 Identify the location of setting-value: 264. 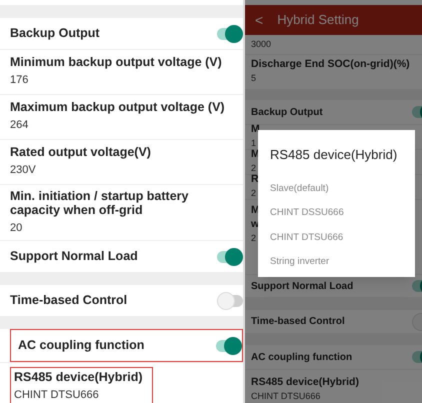
(20, 126).